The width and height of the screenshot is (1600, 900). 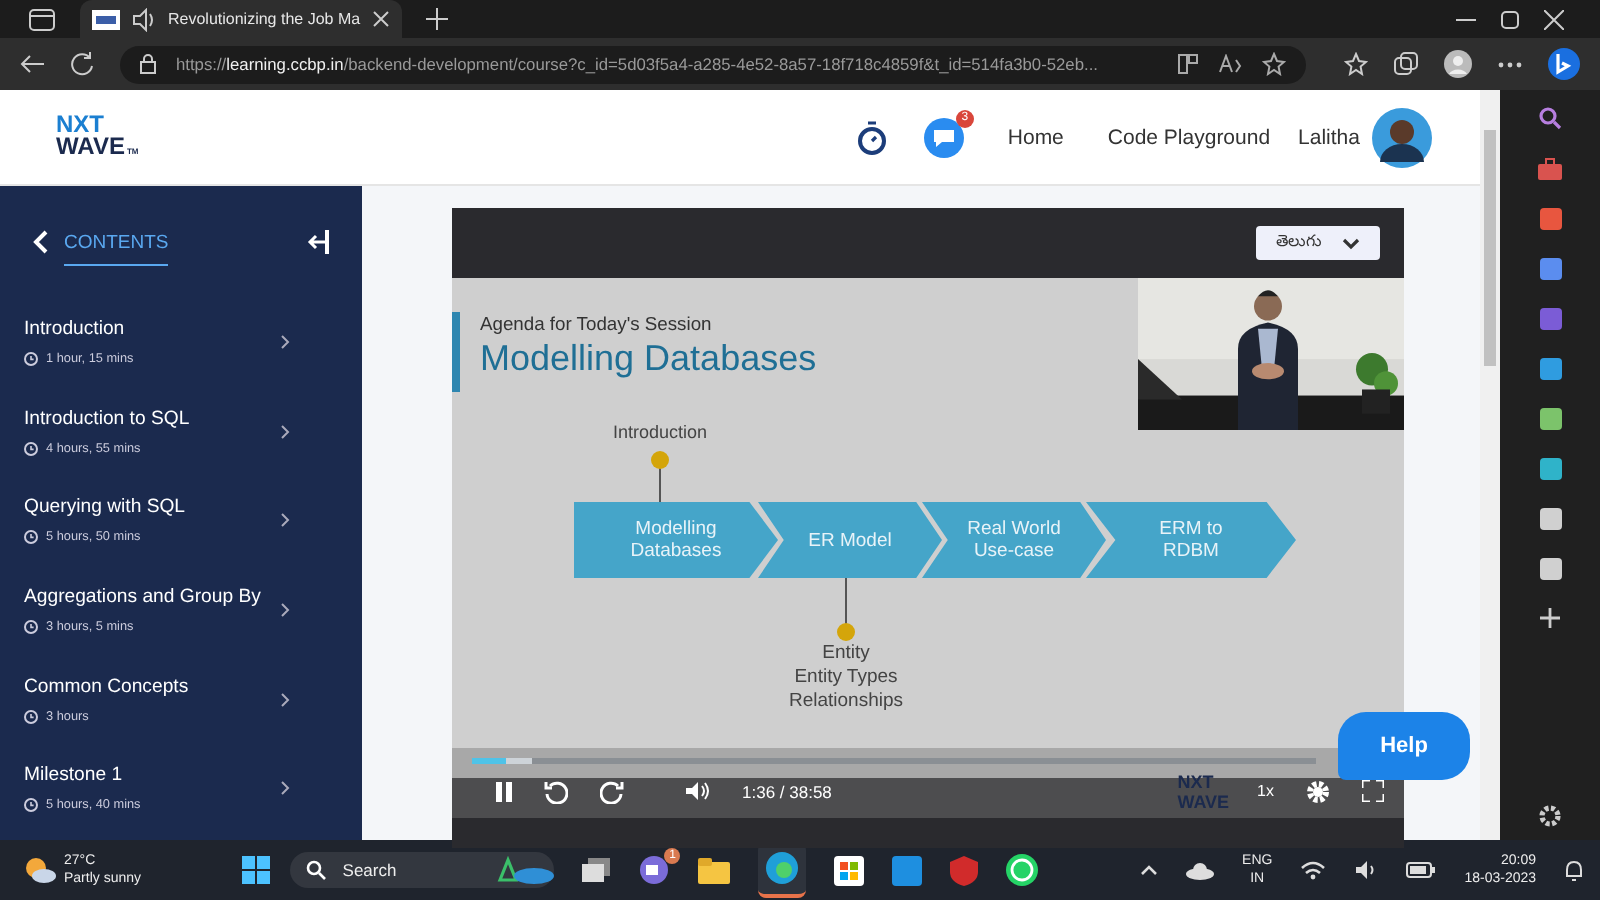 What do you see at coordinates (597, 323) in the screenshot?
I see `slide-subtitle: Agenda for Today's Session` at bounding box center [597, 323].